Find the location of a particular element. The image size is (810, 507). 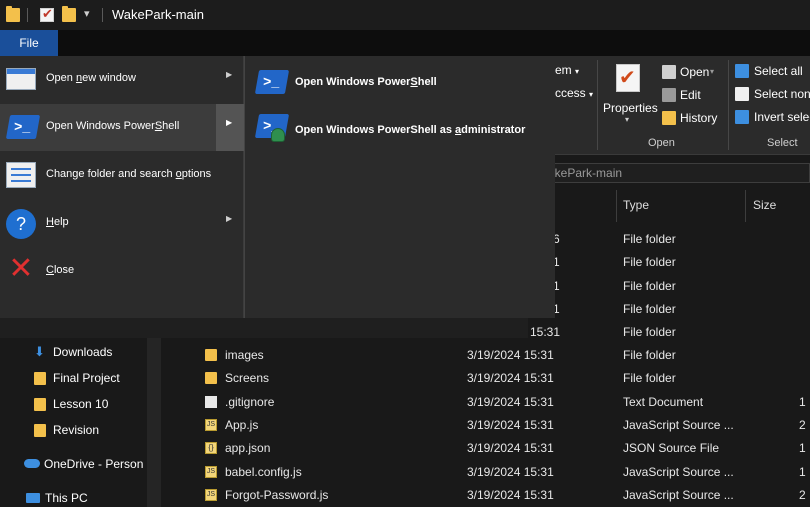

submenu-expand-area: ▶ is located at coordinates (230, 127).